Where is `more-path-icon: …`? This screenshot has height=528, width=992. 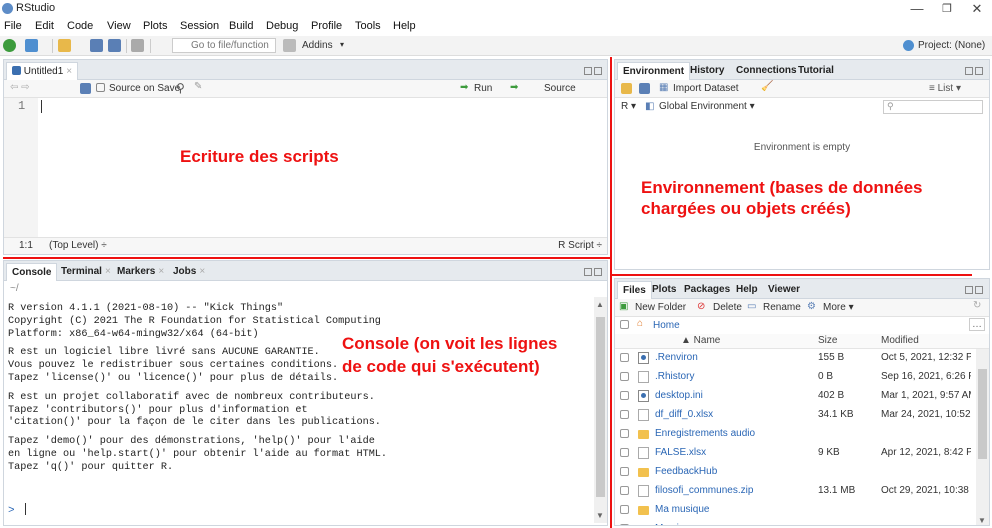 more-path-icon: … is located at coordinates (977, 324).